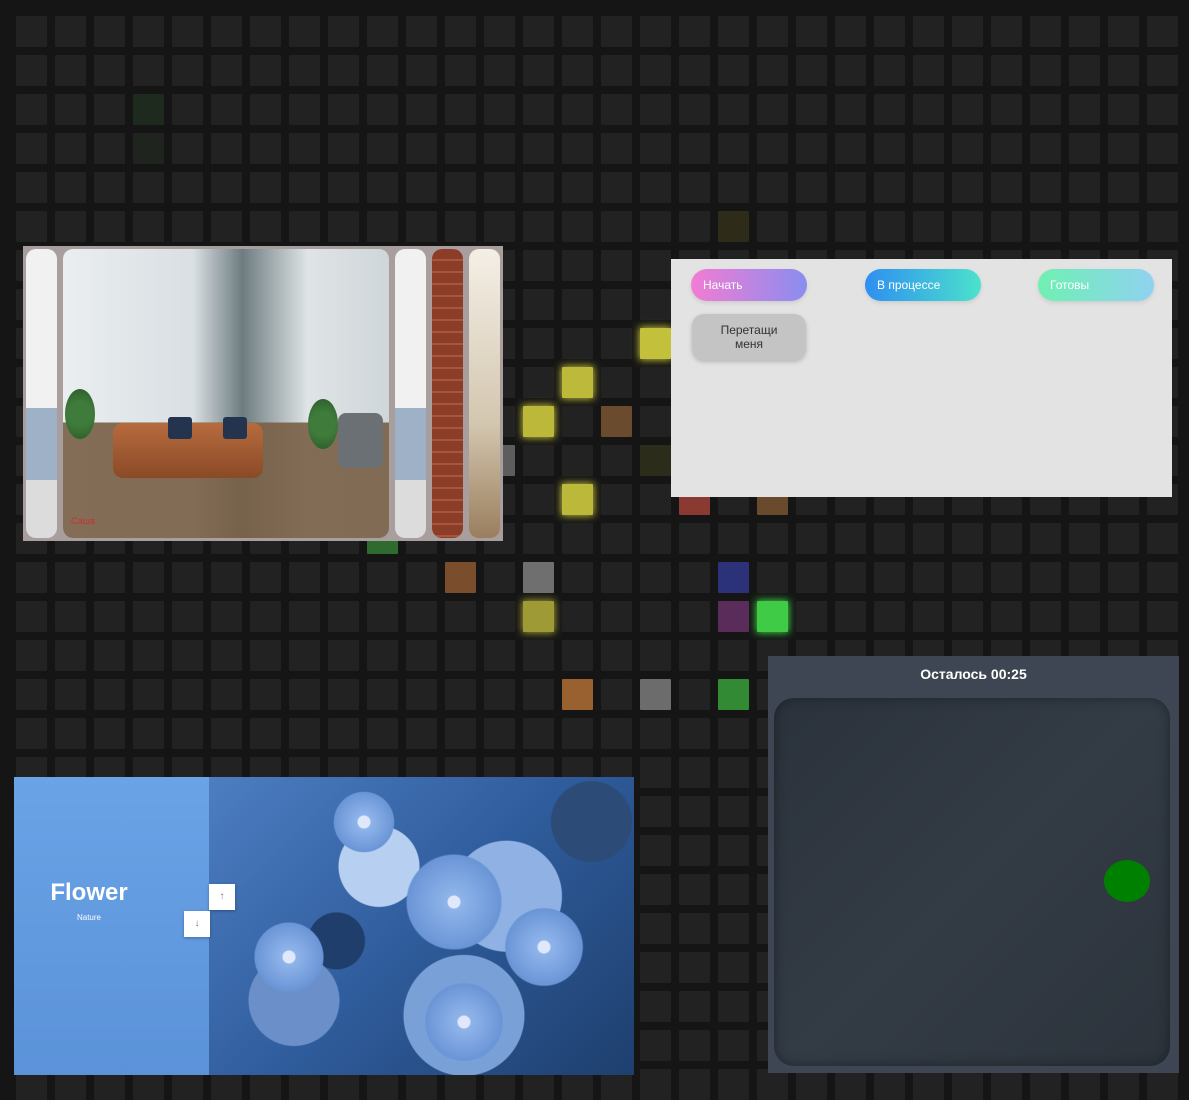  What do you see at coordinates (1096, 285) in the screenshot?
I see `column-done: Готовы` at bounding box center [1096, 285].